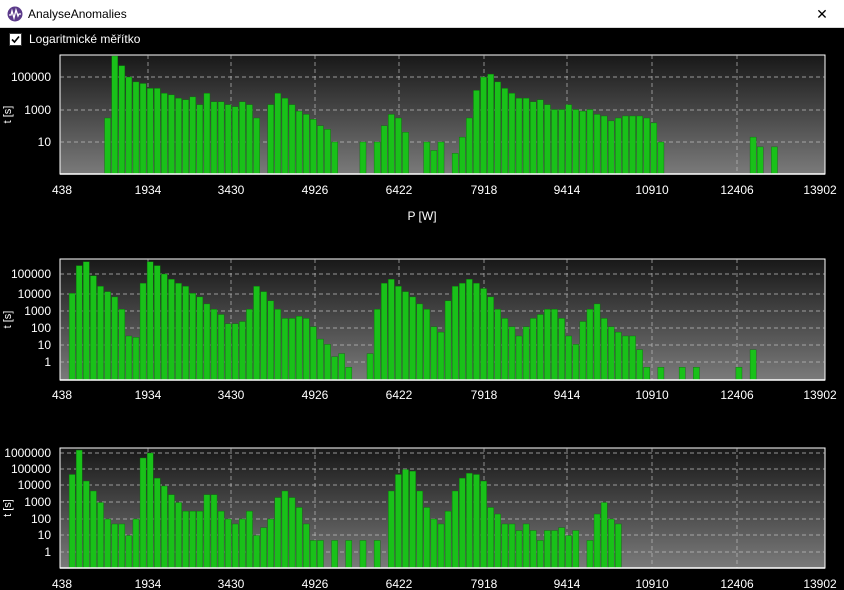 Image resolution: width=844 pixels, height=590 pixels. What do you see at coordinates (484, 583) in the screenshot?
I see `x-tick-label: 7918` at bounding box center [484, 583].